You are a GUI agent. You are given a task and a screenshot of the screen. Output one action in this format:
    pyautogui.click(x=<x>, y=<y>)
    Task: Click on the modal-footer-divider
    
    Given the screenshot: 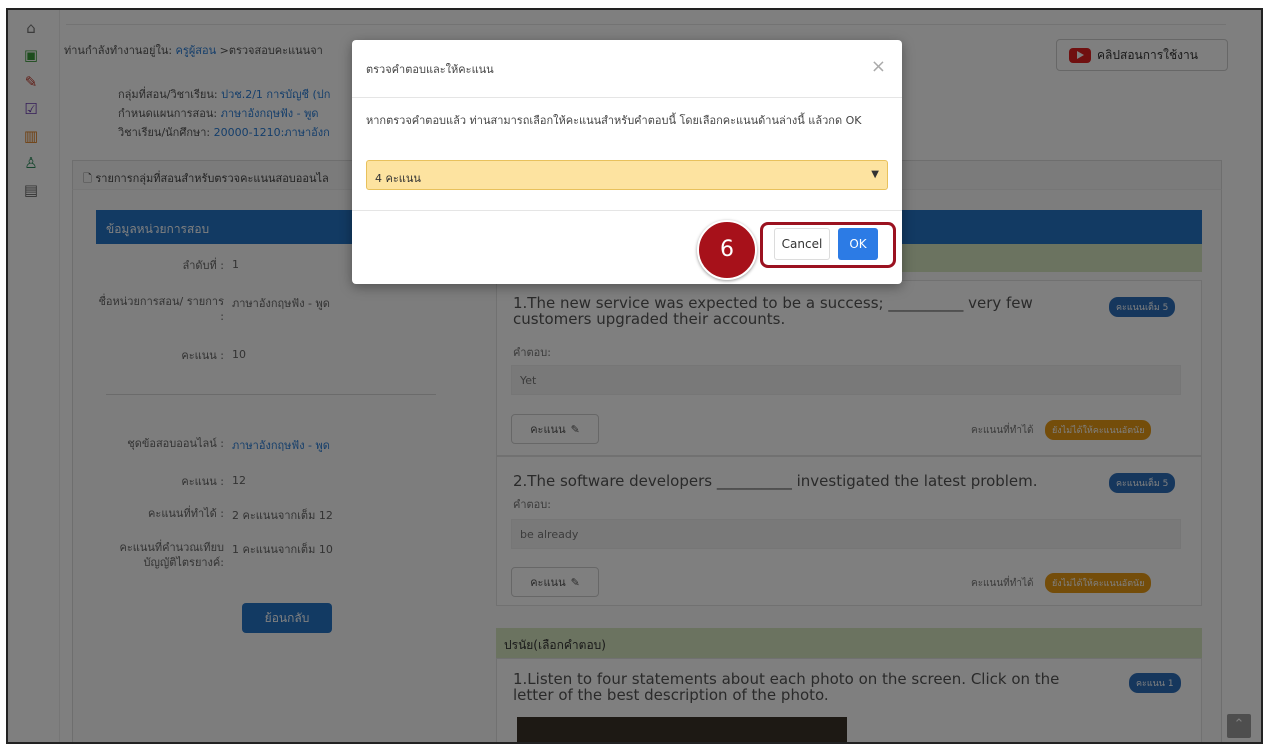 What is the action you would take?
    pyautogui.click(x=627, y=210)
    